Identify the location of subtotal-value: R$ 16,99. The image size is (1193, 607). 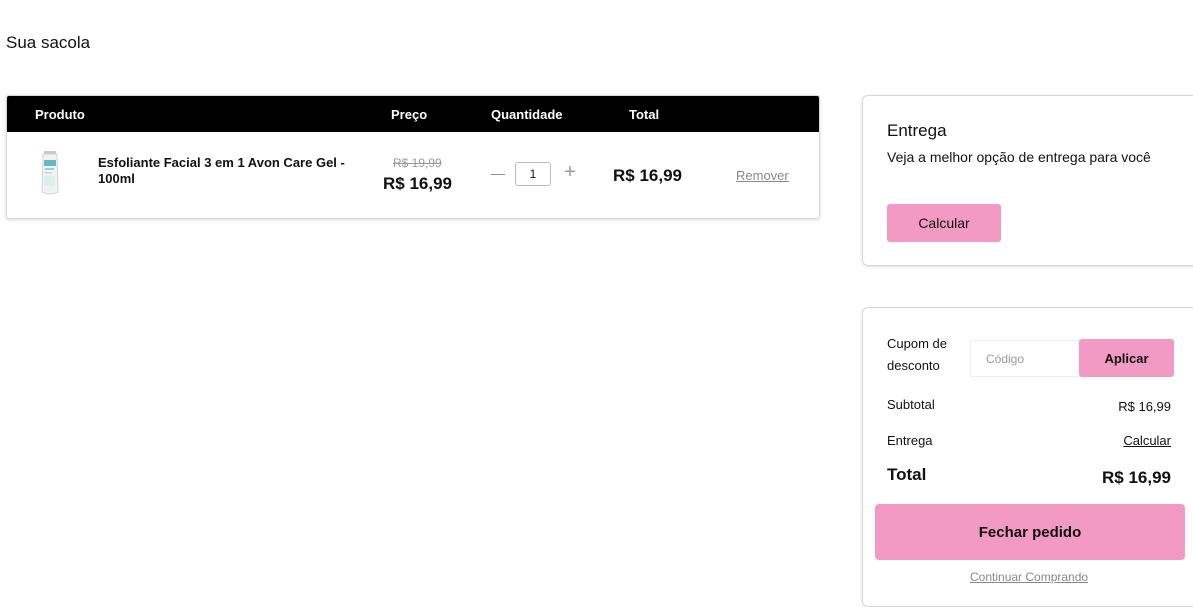
(1144, 406).